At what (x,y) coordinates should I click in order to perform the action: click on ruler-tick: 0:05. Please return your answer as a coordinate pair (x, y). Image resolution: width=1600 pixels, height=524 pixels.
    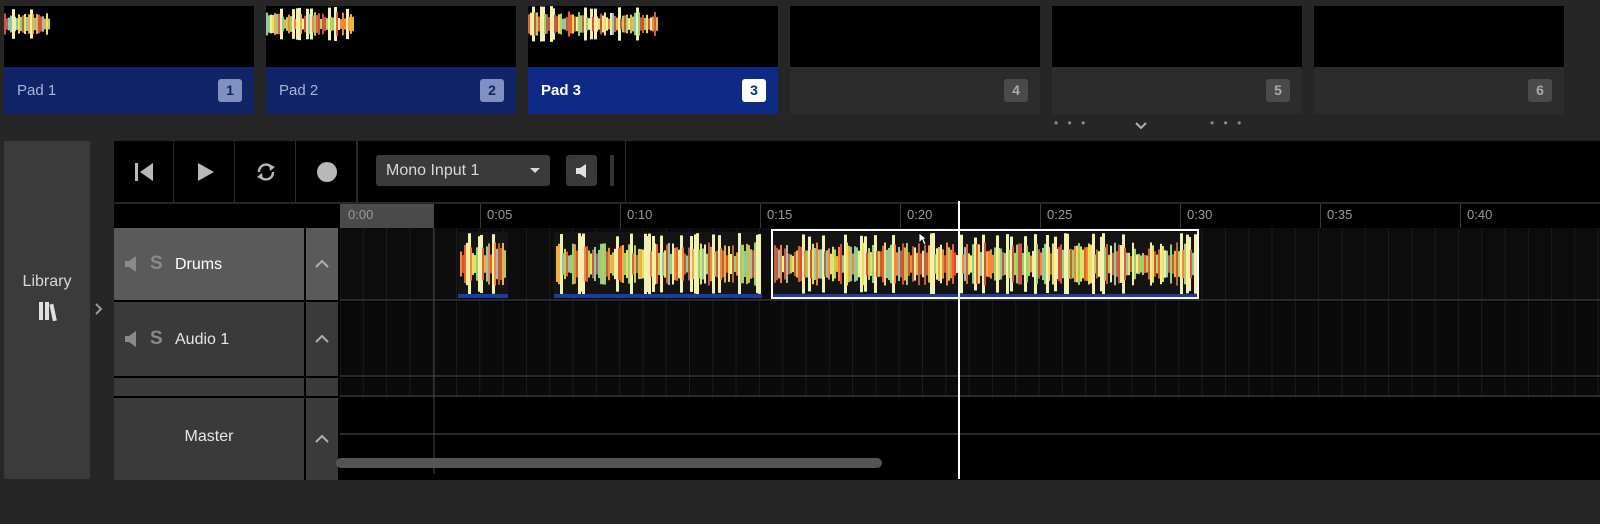
    Looking at the image, I should click on (496, 216).